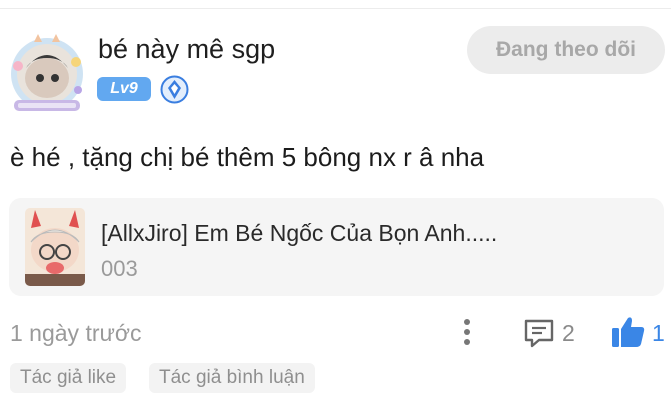  I want to click on level-badge: Lv9, so click(124, 89).